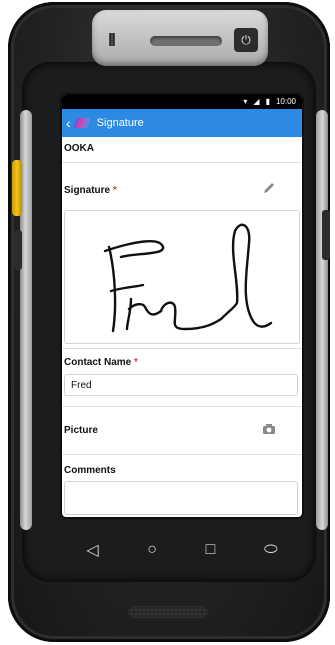  I want to click on comments-label: Comments, so click(90, 470).